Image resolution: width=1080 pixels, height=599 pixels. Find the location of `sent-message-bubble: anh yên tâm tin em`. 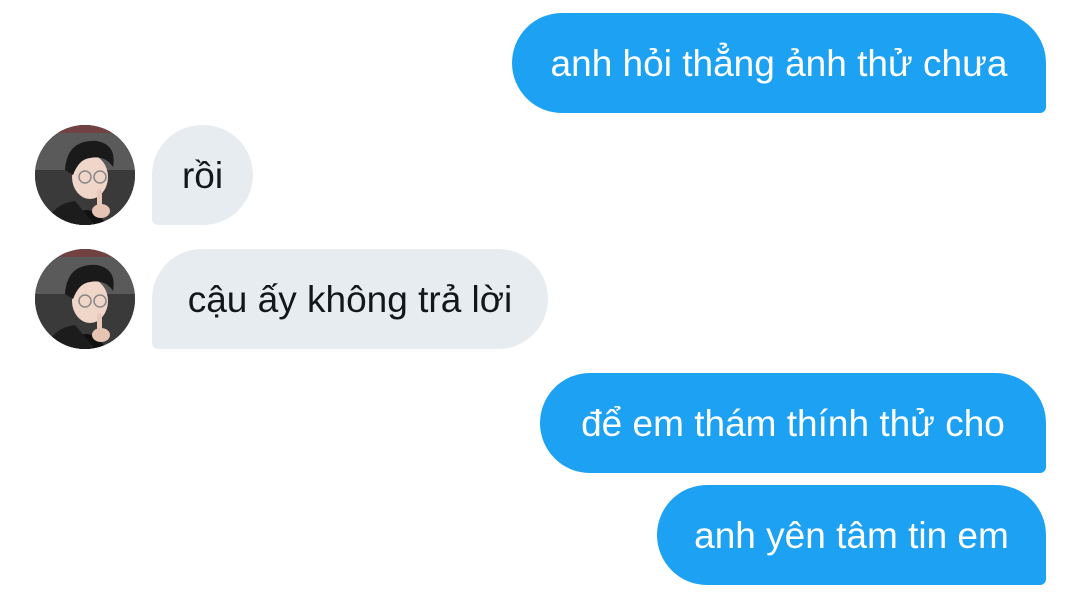

sent-message-bubble: anh yên tâm tin em is located at coordinates (851, 535).